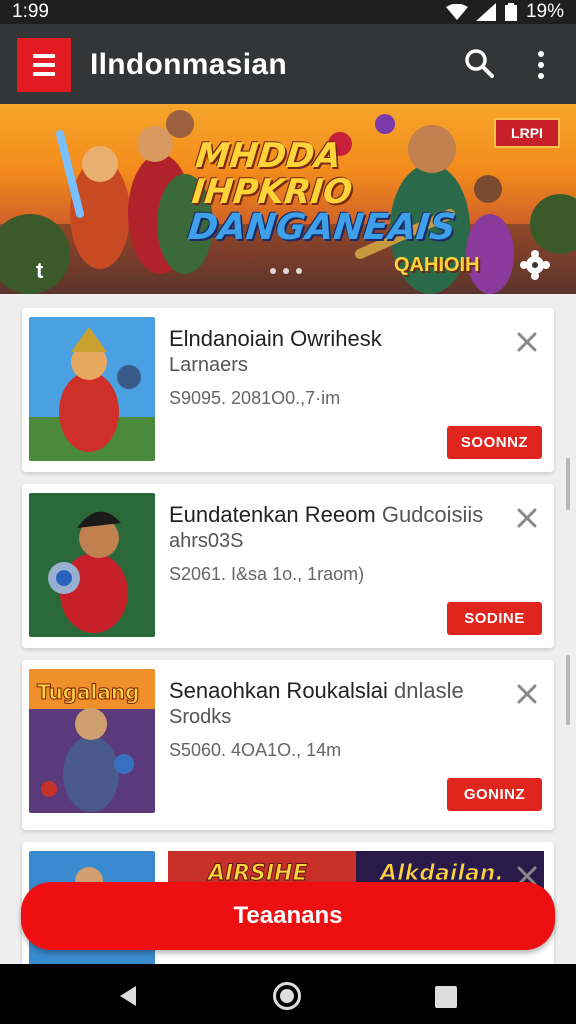  I want to click on card-subtitle: Larnaers, so click(208, 365).